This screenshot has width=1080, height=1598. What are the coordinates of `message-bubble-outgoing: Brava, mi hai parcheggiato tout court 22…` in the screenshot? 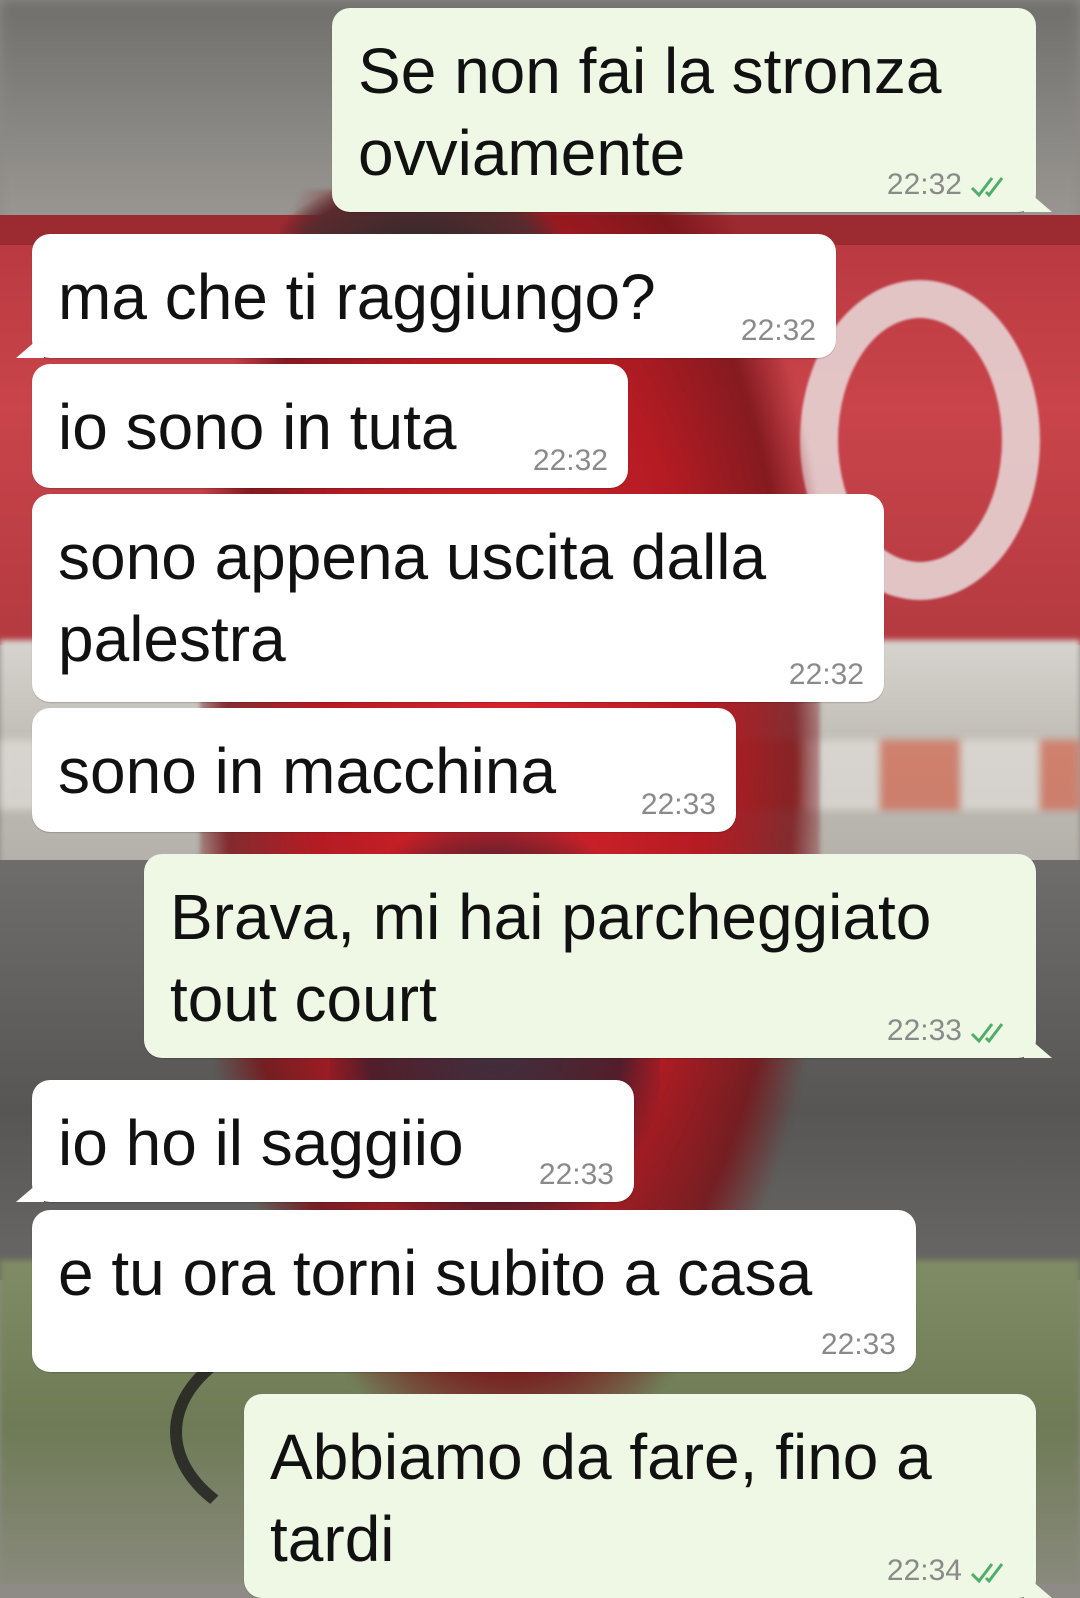 It's located at (598, 956).